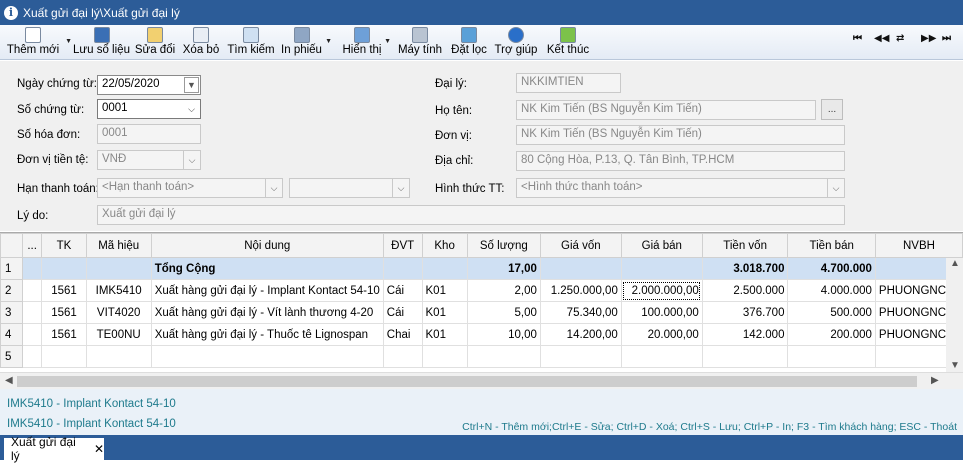 Image resolution: width=963 pixels, height=463 pixels. Describe the element at coordinates (267, 268) in the screenshot. I see `table-cell: Tổng Cộng` at that location.